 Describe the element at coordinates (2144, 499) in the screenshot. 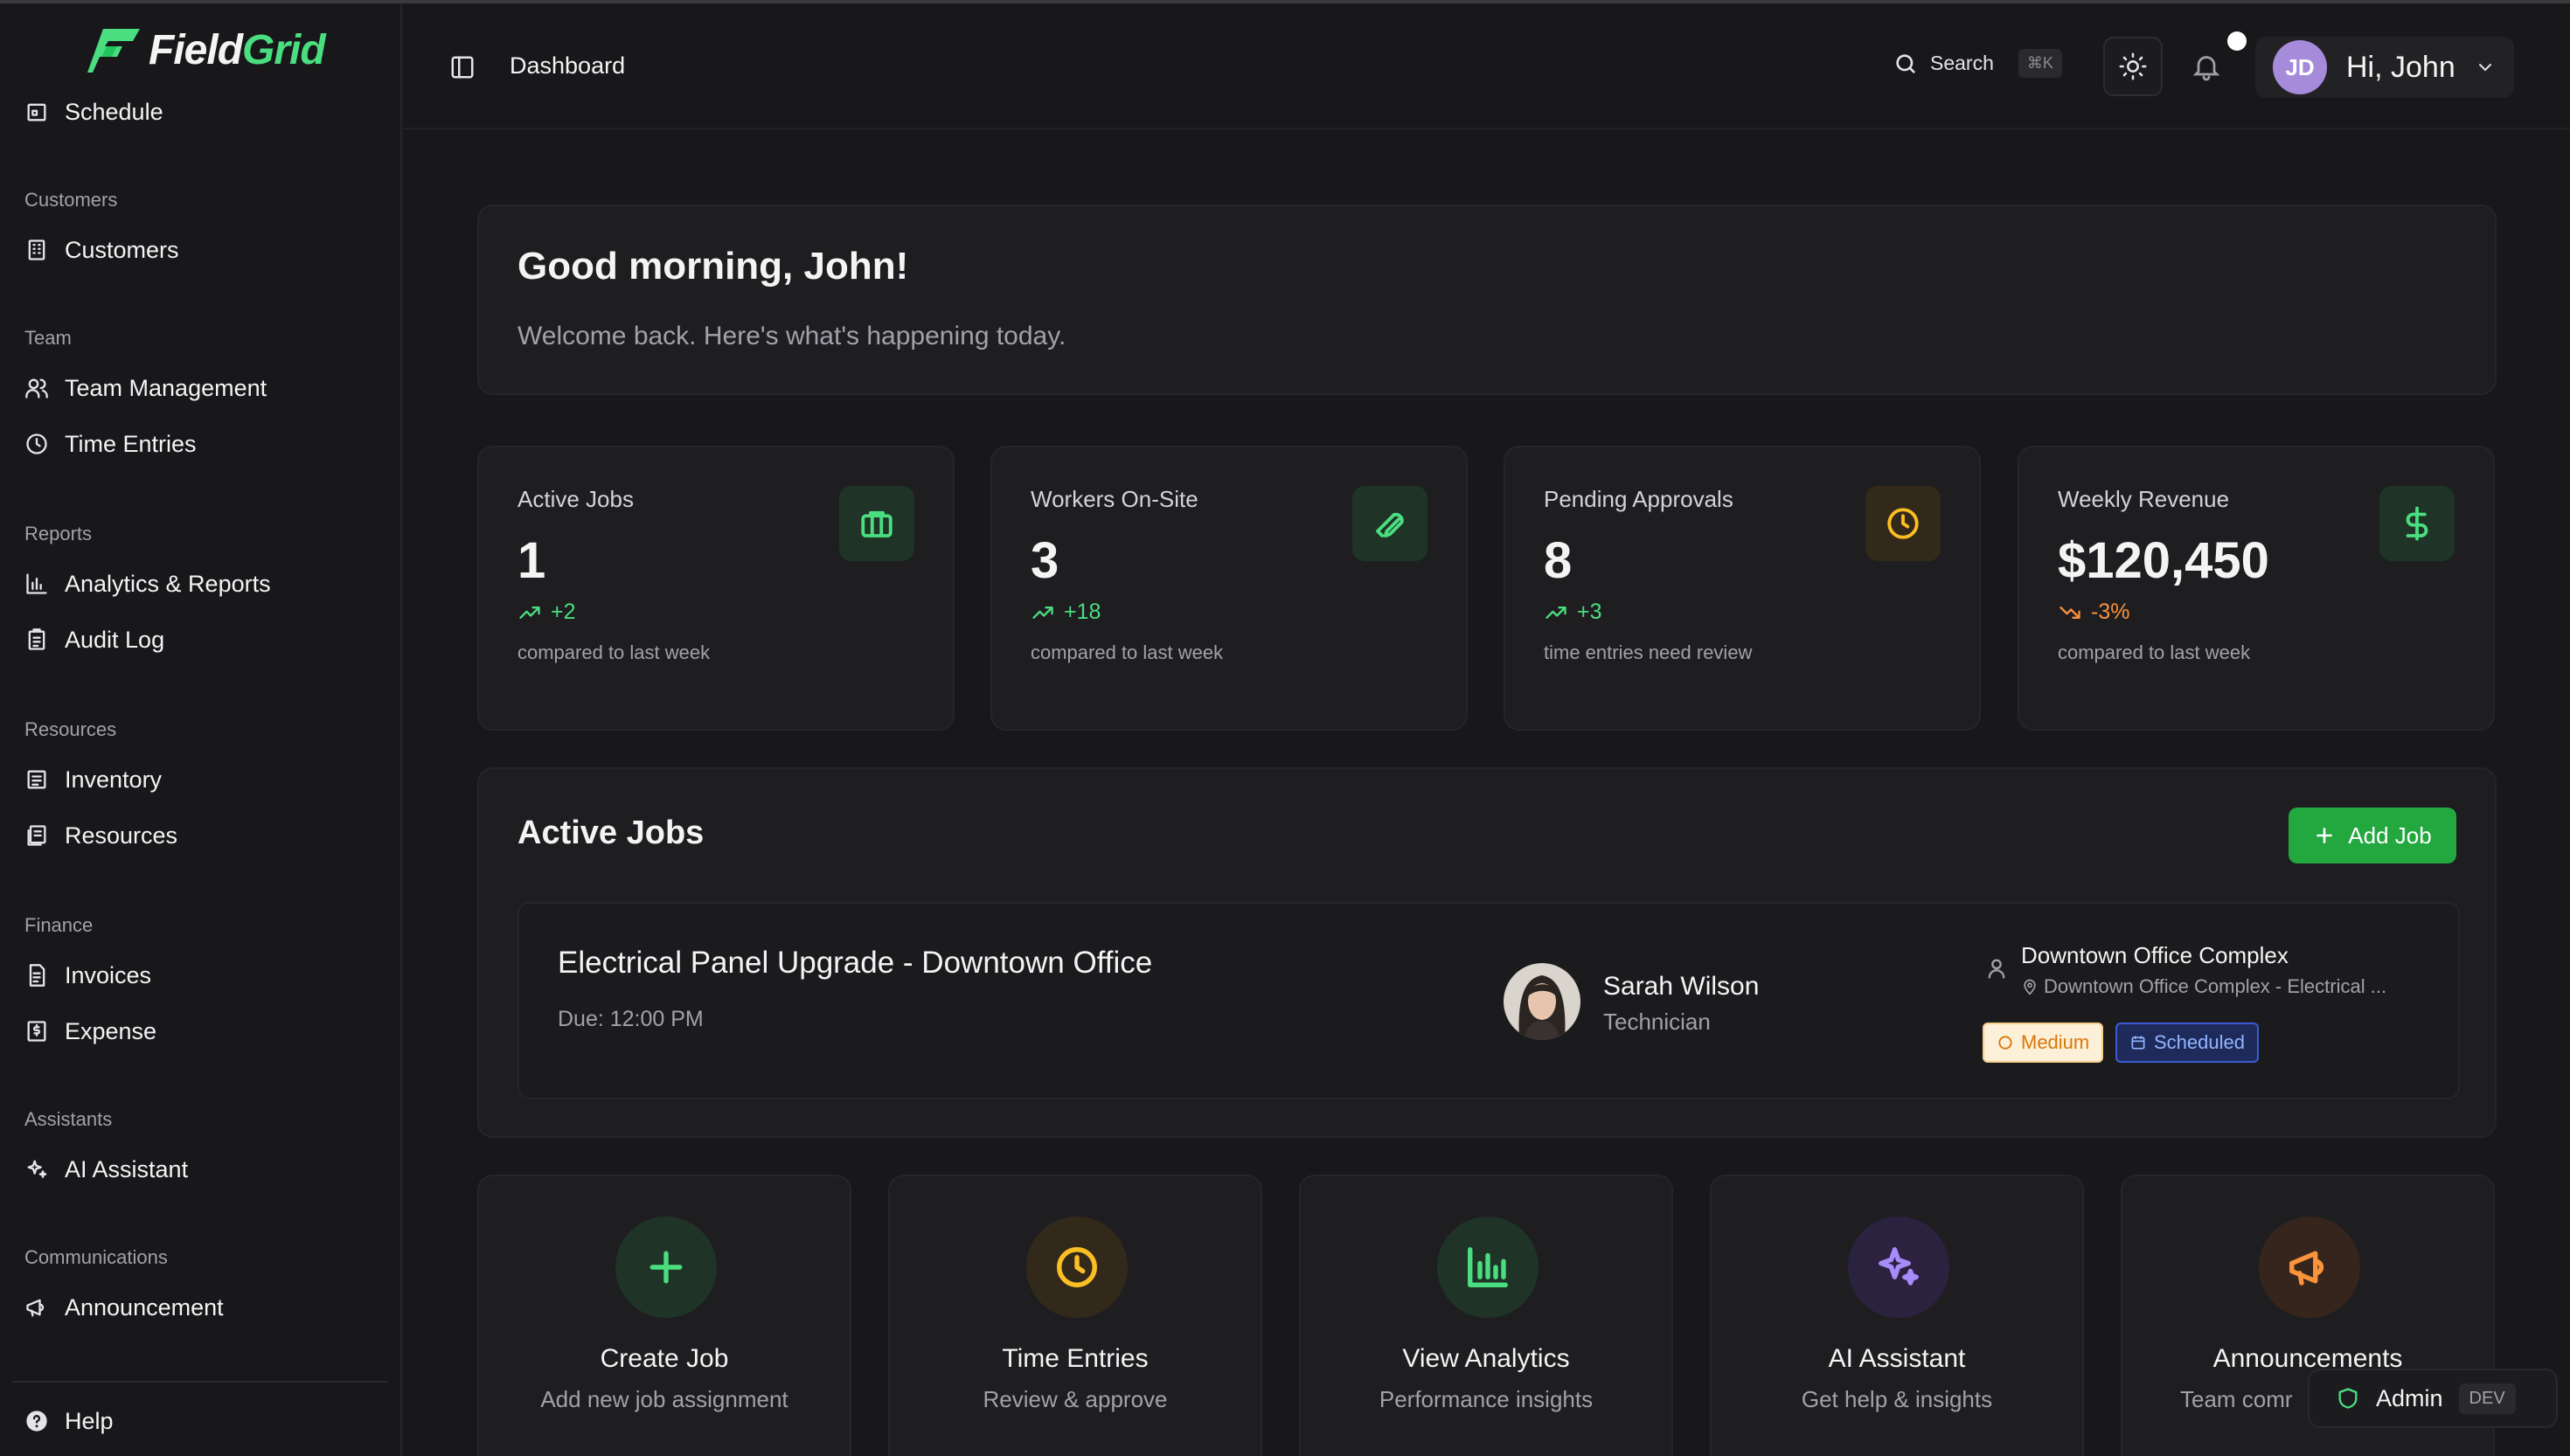

I see `stat-label: Weekly Revenue` at that location.